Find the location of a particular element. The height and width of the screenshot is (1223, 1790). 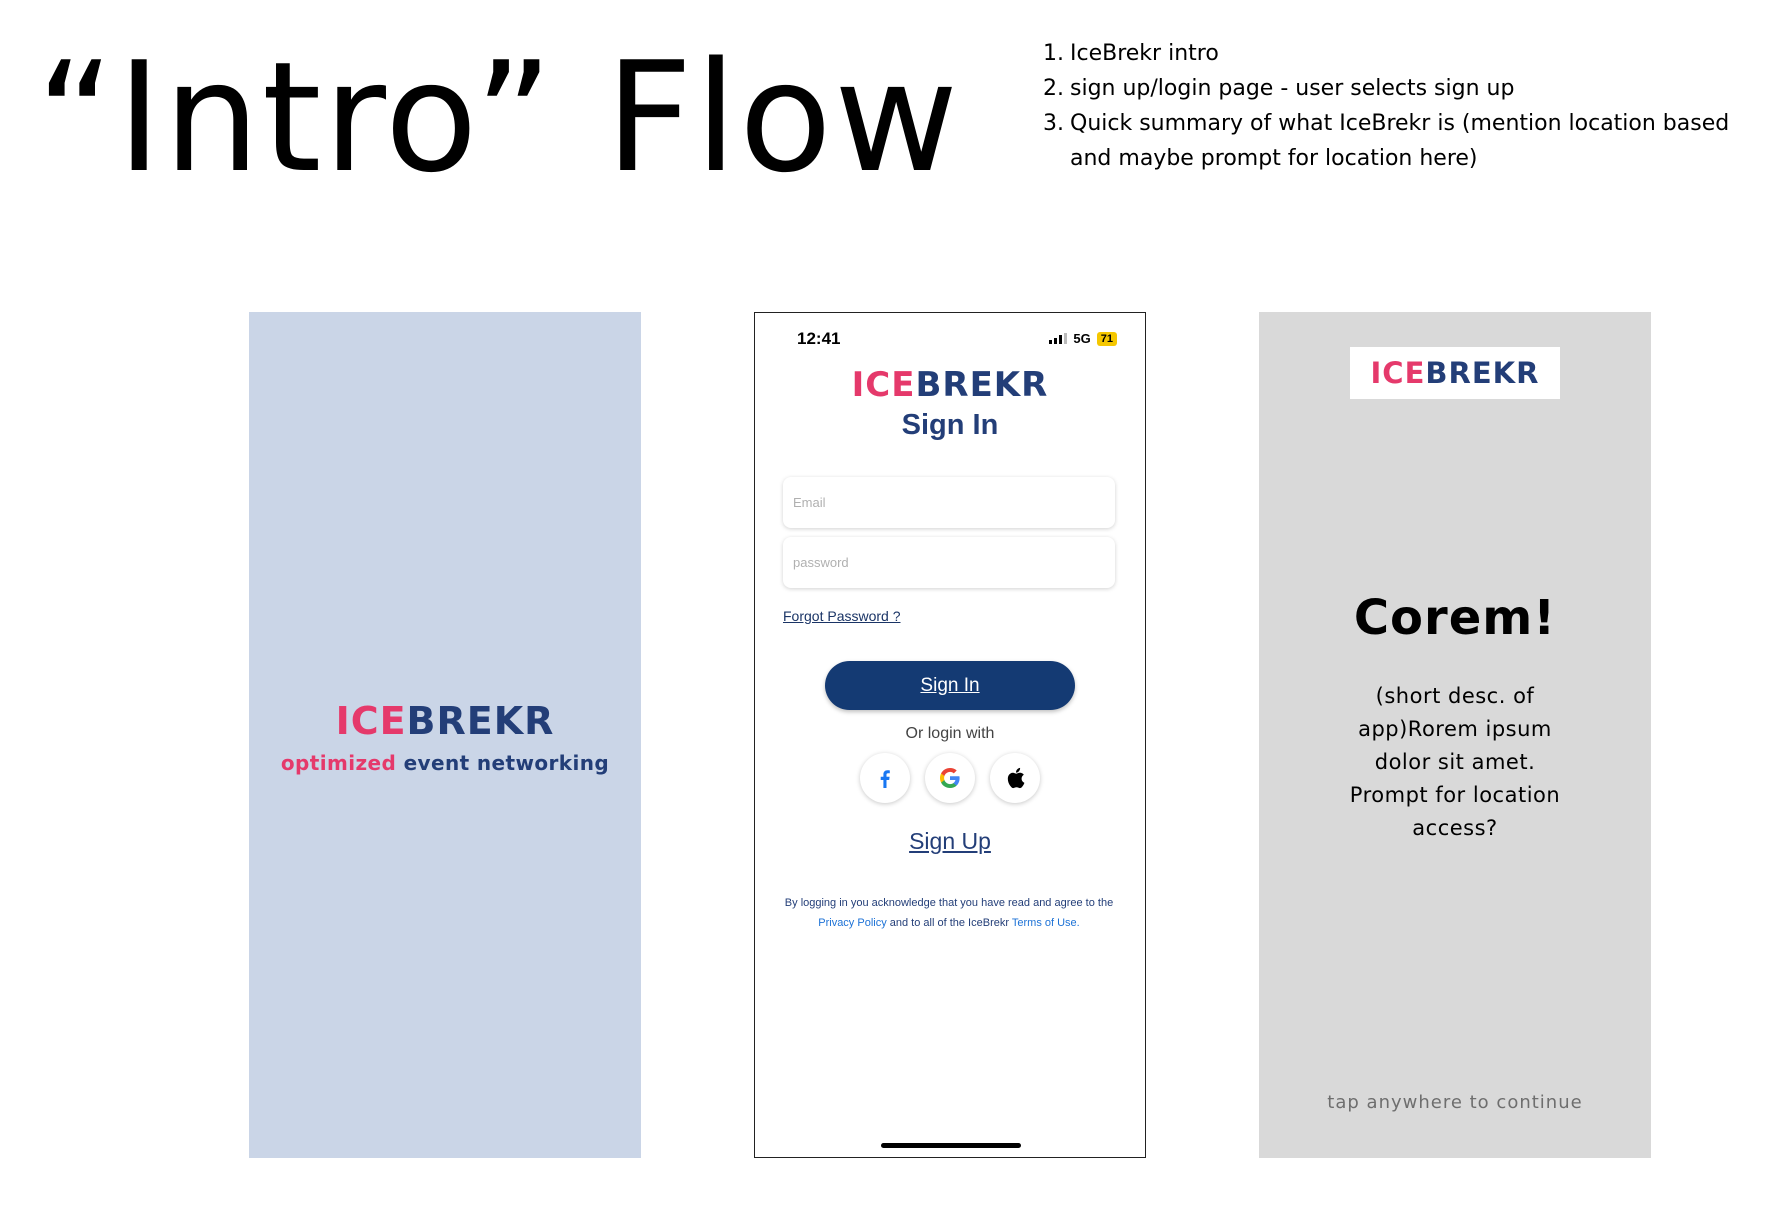

legal-text: and to all of the IceBrekr is located at coordinates (949, 923).